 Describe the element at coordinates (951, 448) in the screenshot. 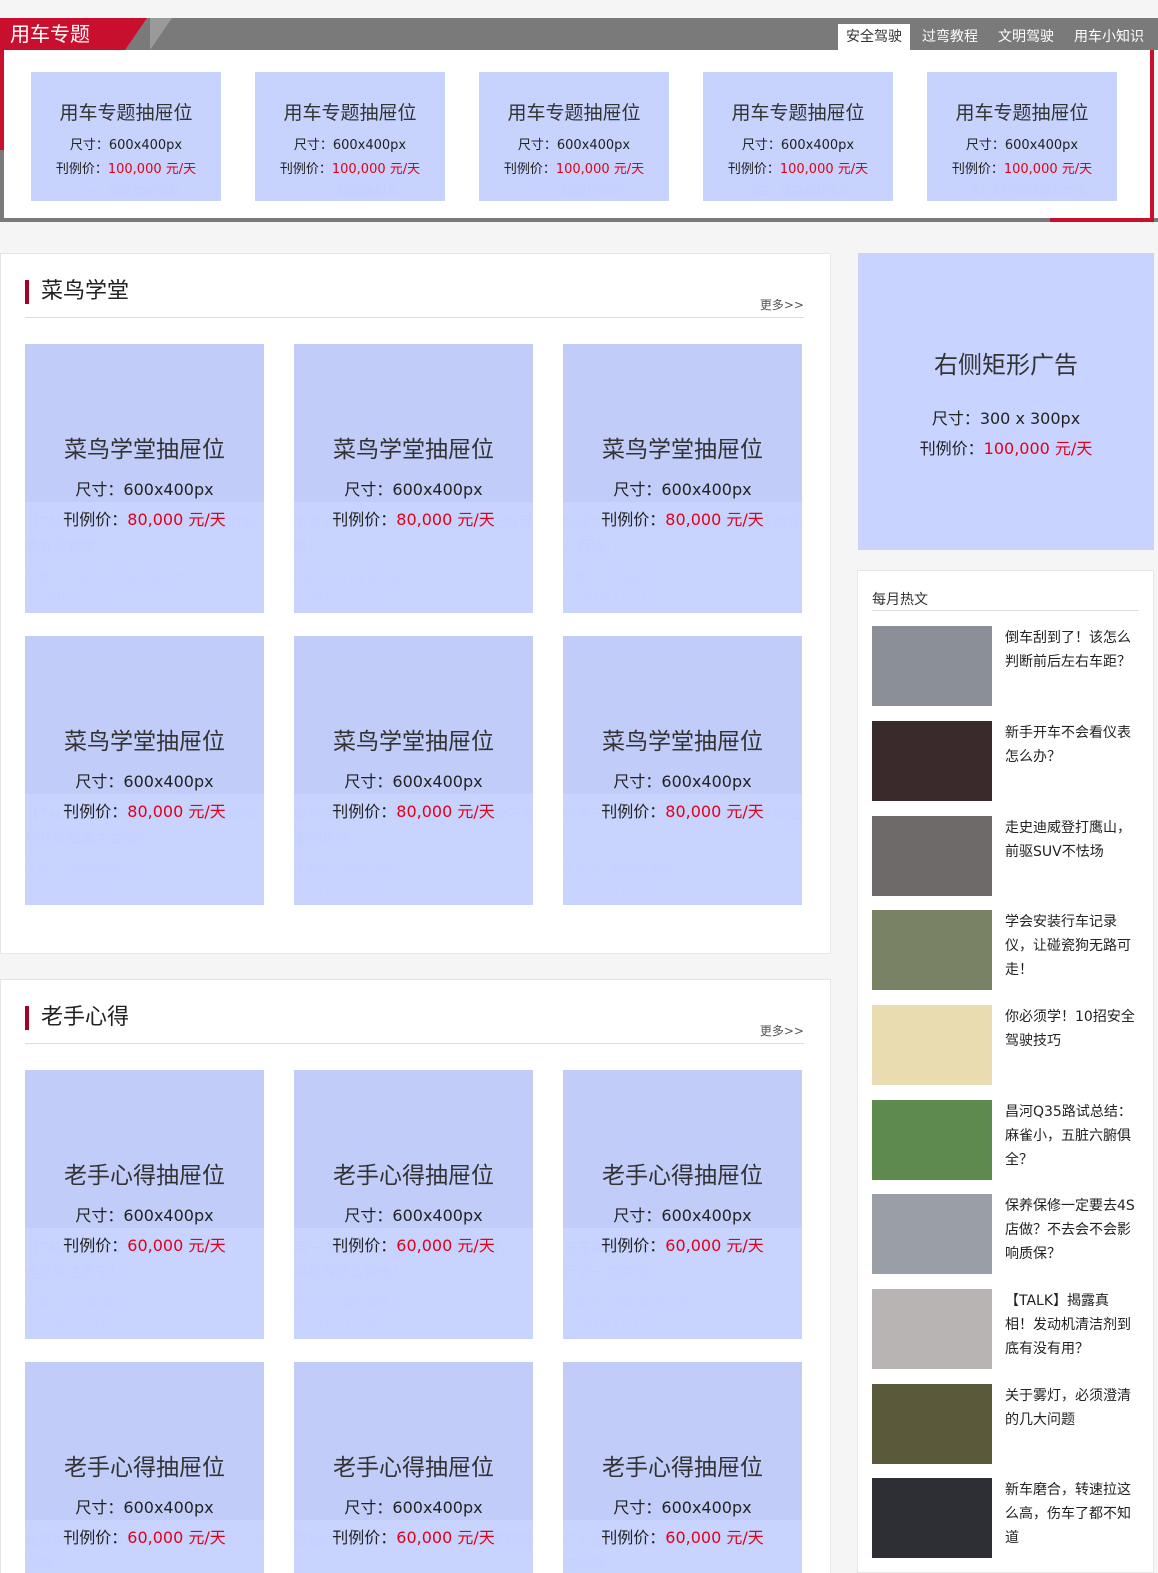

I see `side-ad-price-label: 刊例价：` at that location.